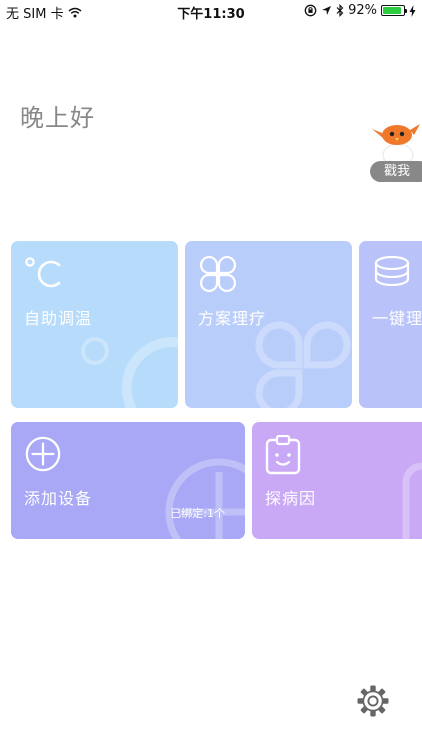 The width and height of the screenshot is (422, 750). Describe the element at coordinates (337, 480) in the screenshot. I see `card-probe-cause: 探病因` at that location.